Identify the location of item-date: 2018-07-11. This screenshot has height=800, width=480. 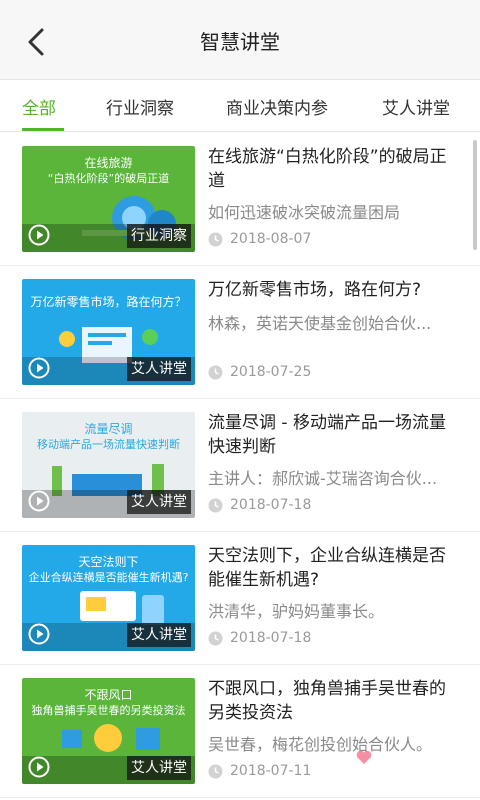
(271, 771).